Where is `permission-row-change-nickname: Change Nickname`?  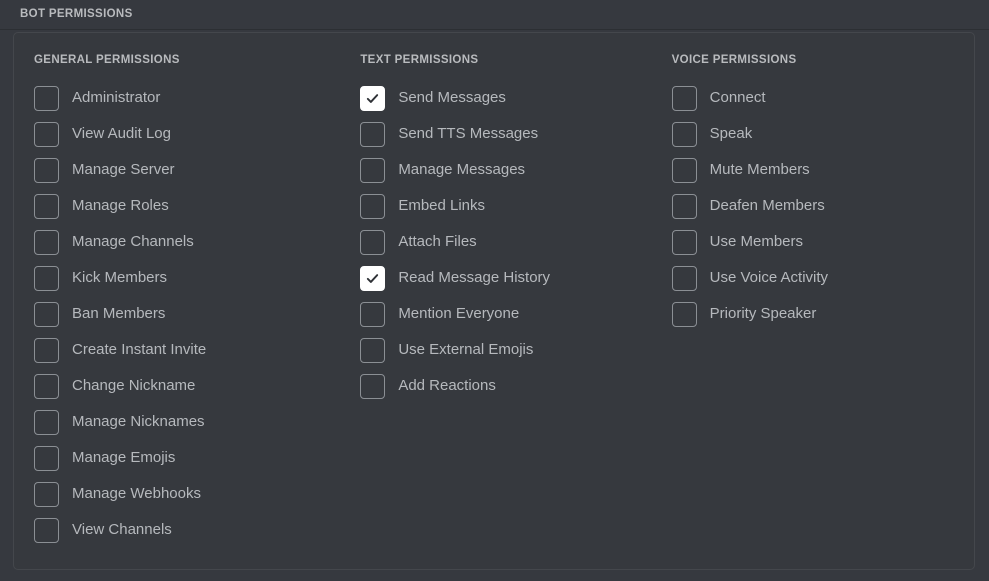 permission-row-change-nickname: Change Nickname is located at coordinates (190, 386).